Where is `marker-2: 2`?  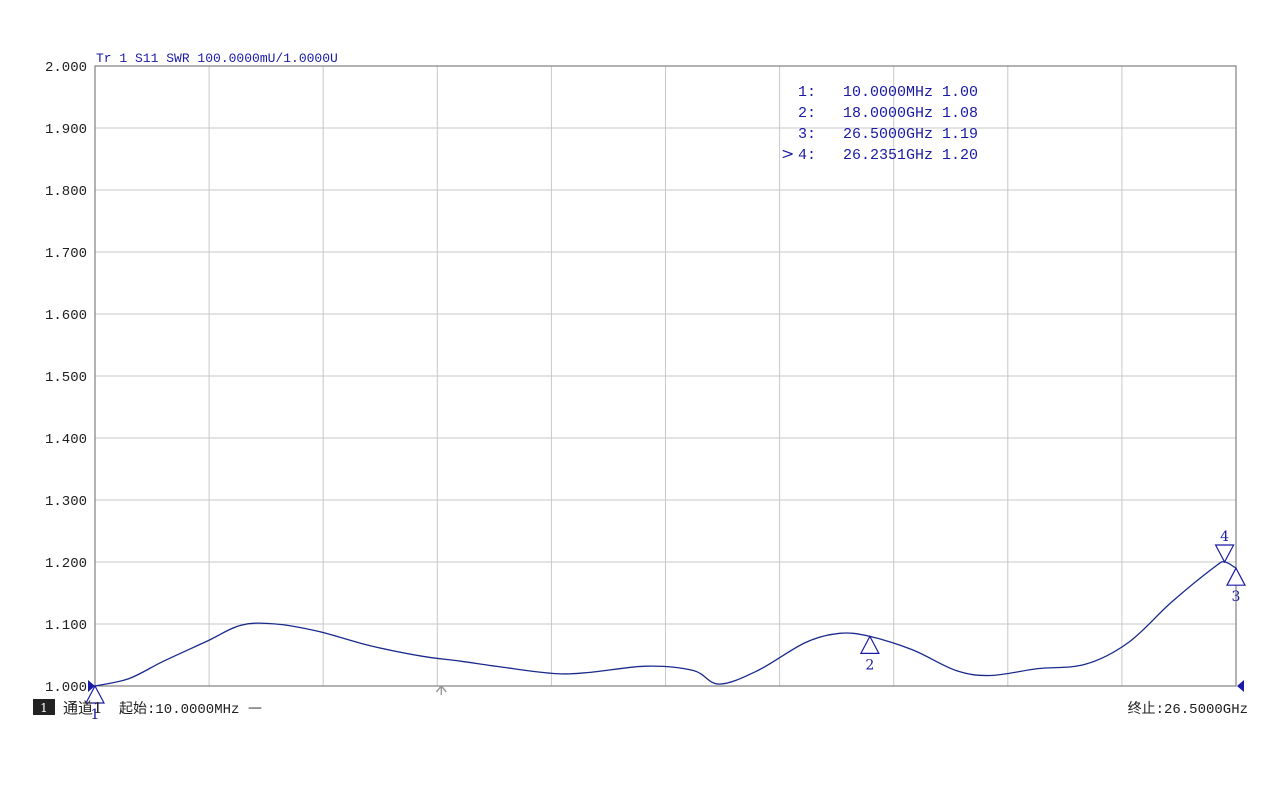 marker-2: 2 is located at coordinates (869, 654).